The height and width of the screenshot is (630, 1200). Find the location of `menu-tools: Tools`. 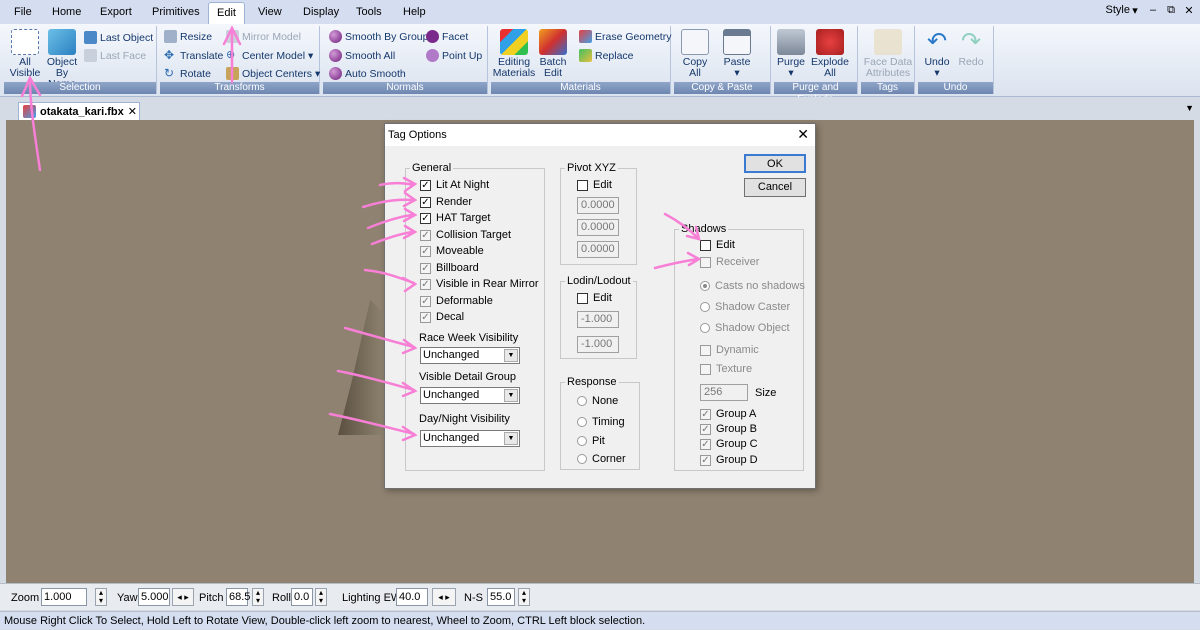

menu-tools: Tools is located at coordinates (369, 12).